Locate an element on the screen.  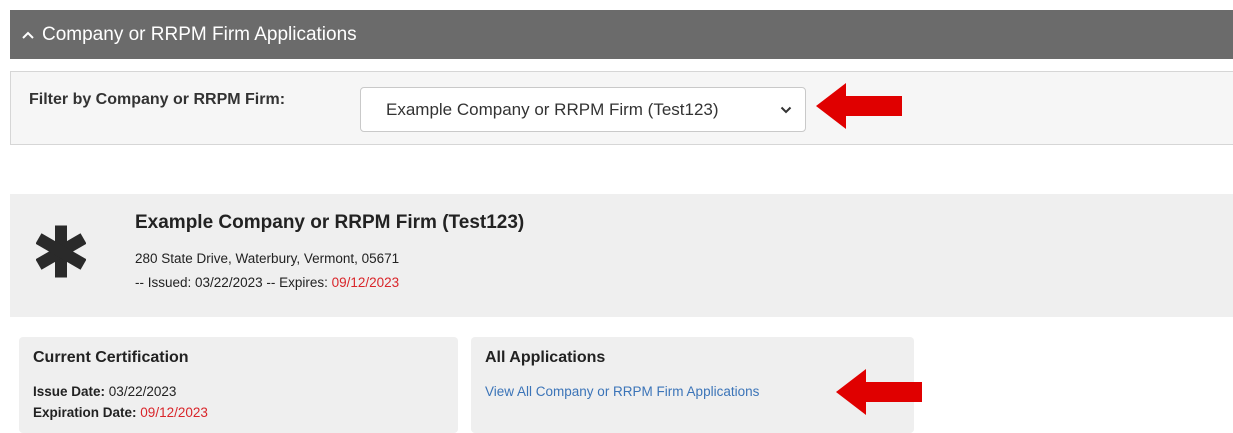
company-filter-select: Example Company or RRPM Firm (Test123) is located at coordinates (583, 109).